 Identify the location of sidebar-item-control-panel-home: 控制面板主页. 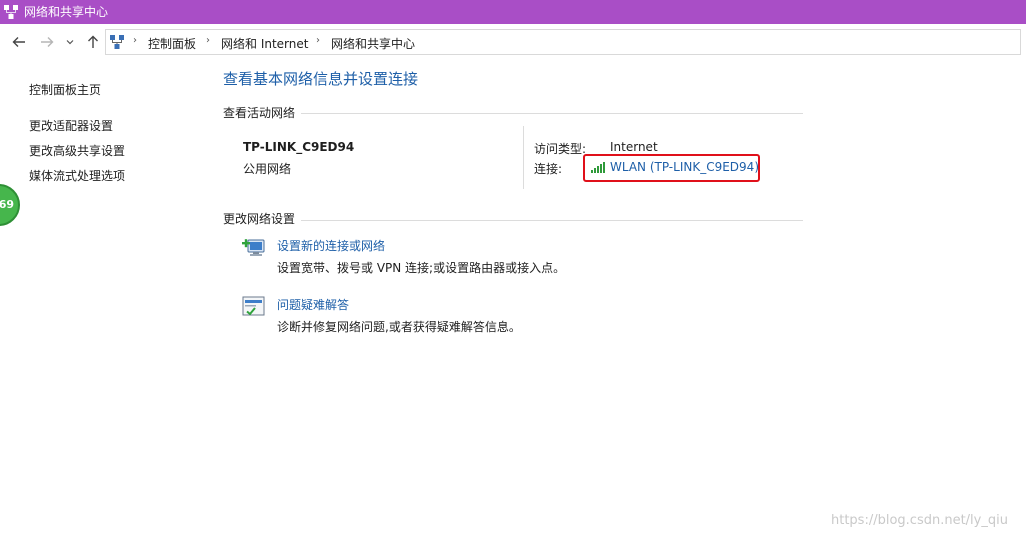
(65, 89).